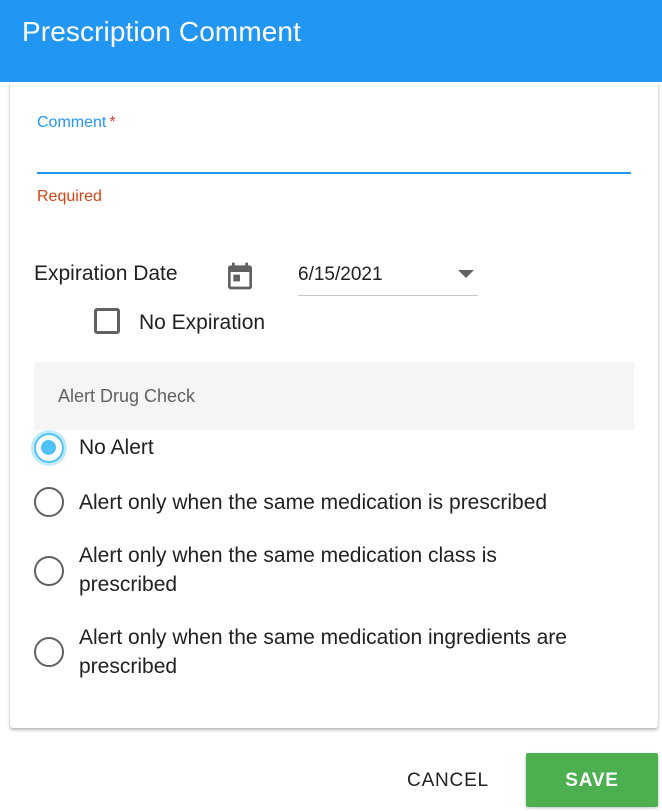  Describe the element at coordinates (202, 323) in the screenshot. I see `no-expiration-label: No Expiration` at that location.